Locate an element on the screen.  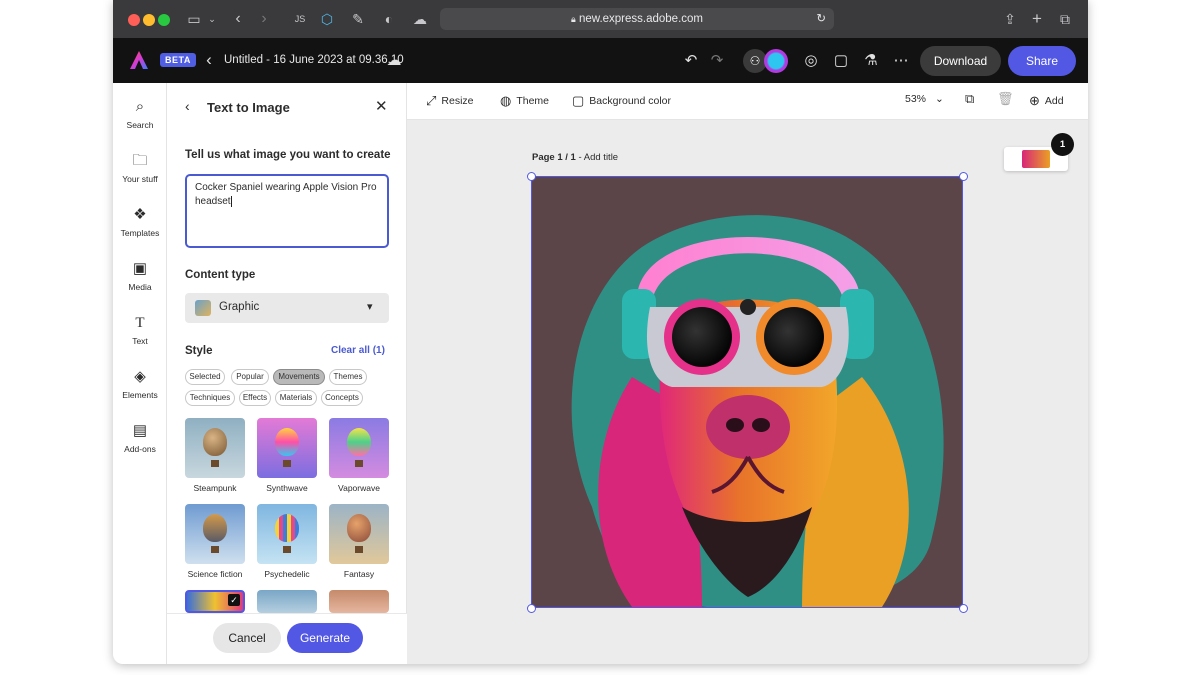
zoom-window-button is located at coordinates (164, 20).